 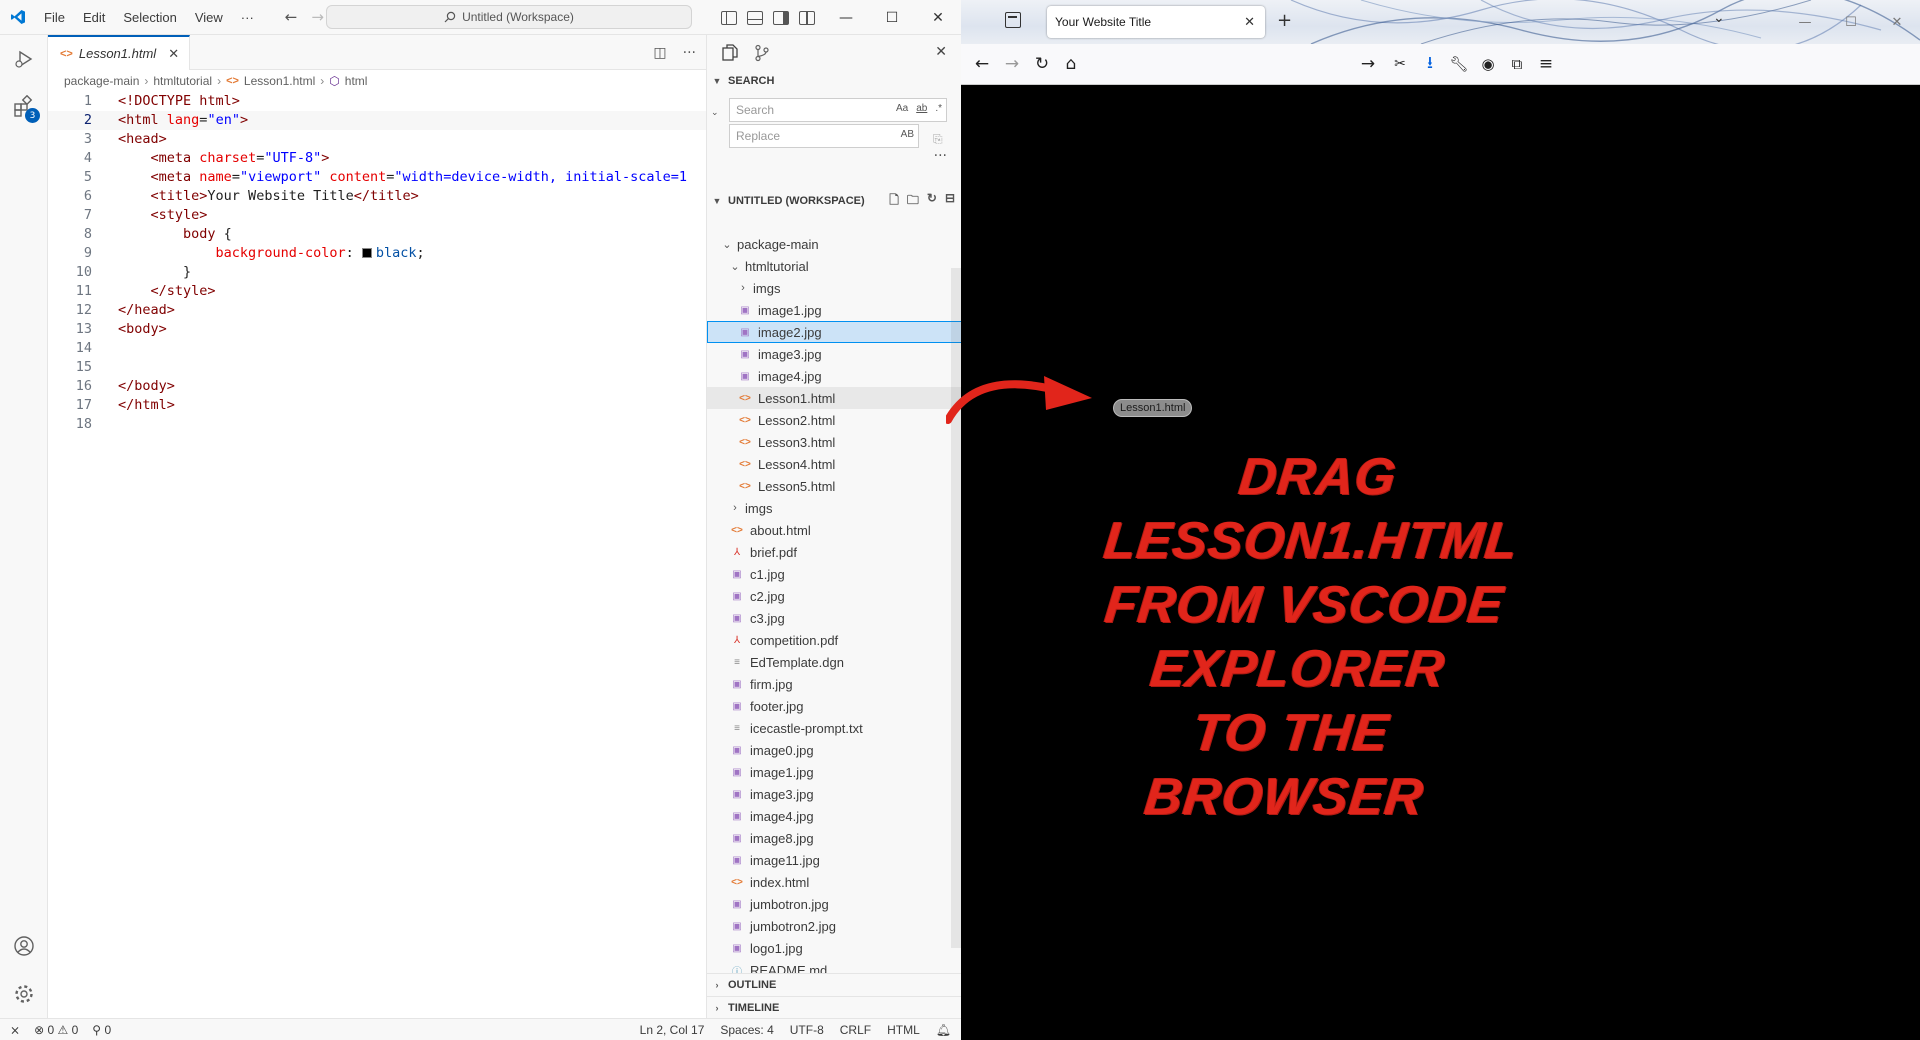 I want to click on menu-selection: Selection, so click(x=149, y=17).